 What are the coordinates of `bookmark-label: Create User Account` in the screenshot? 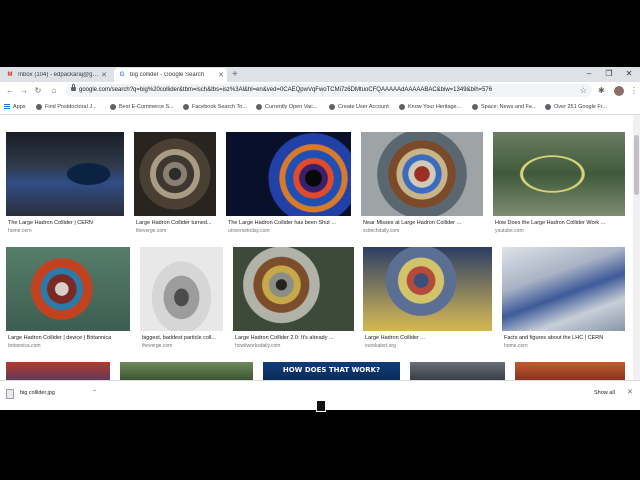 It's located at (363, 106).